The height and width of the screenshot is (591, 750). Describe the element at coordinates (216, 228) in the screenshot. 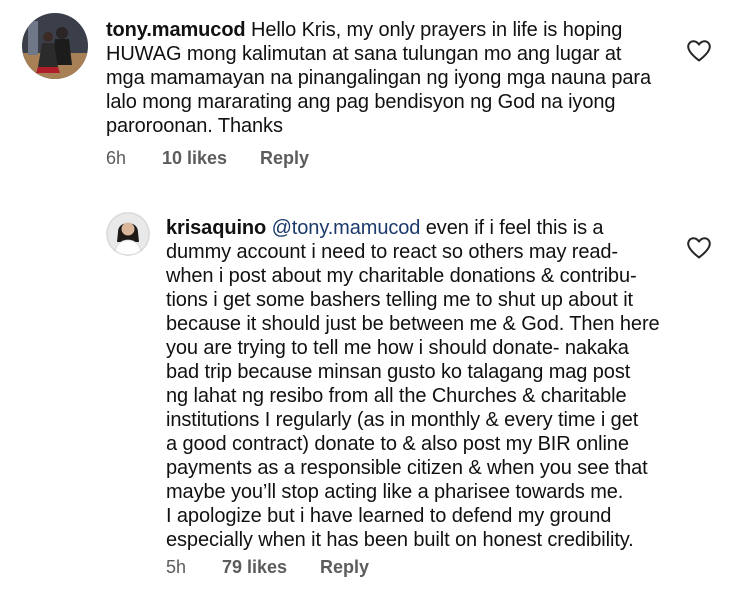

I see `username: krisaquino` at that location.